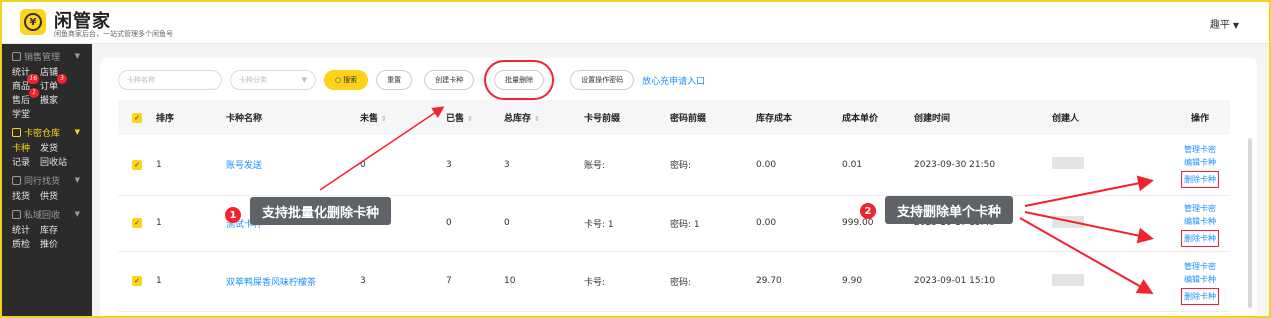 The image size is (1271, 318). I want to click on sidebar-item-aftersale: 售后 1, so click(26, 96).